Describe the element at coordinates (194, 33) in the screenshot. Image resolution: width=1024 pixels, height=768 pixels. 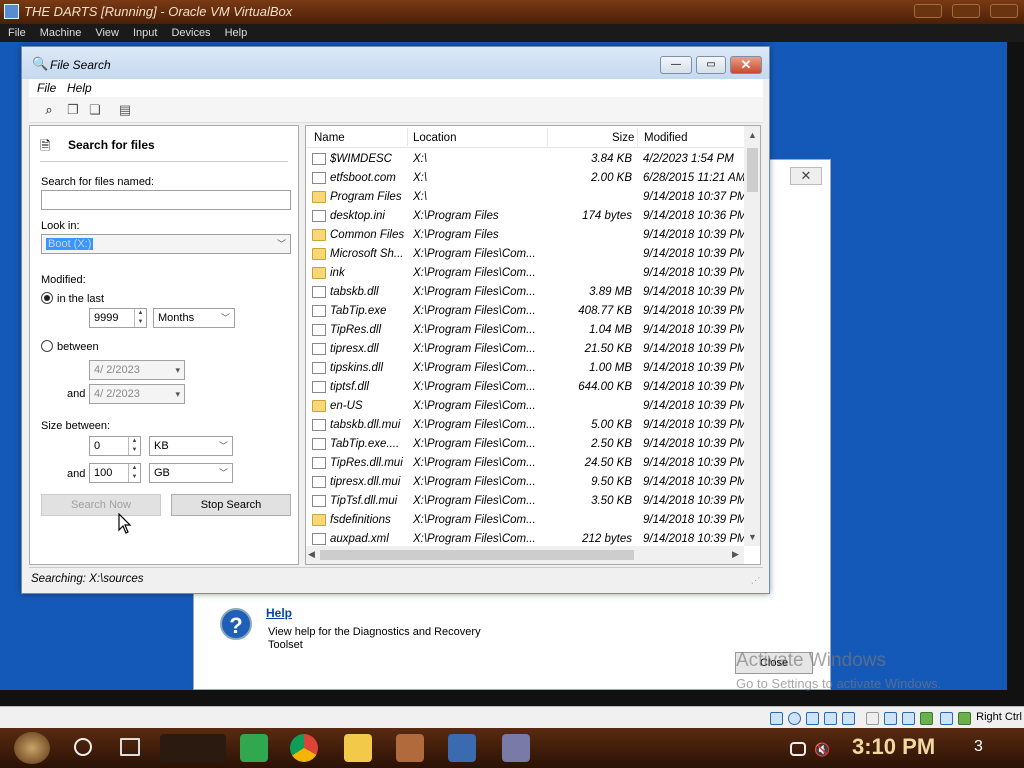
I see `vbox-menu-devices: Devices` at that location.